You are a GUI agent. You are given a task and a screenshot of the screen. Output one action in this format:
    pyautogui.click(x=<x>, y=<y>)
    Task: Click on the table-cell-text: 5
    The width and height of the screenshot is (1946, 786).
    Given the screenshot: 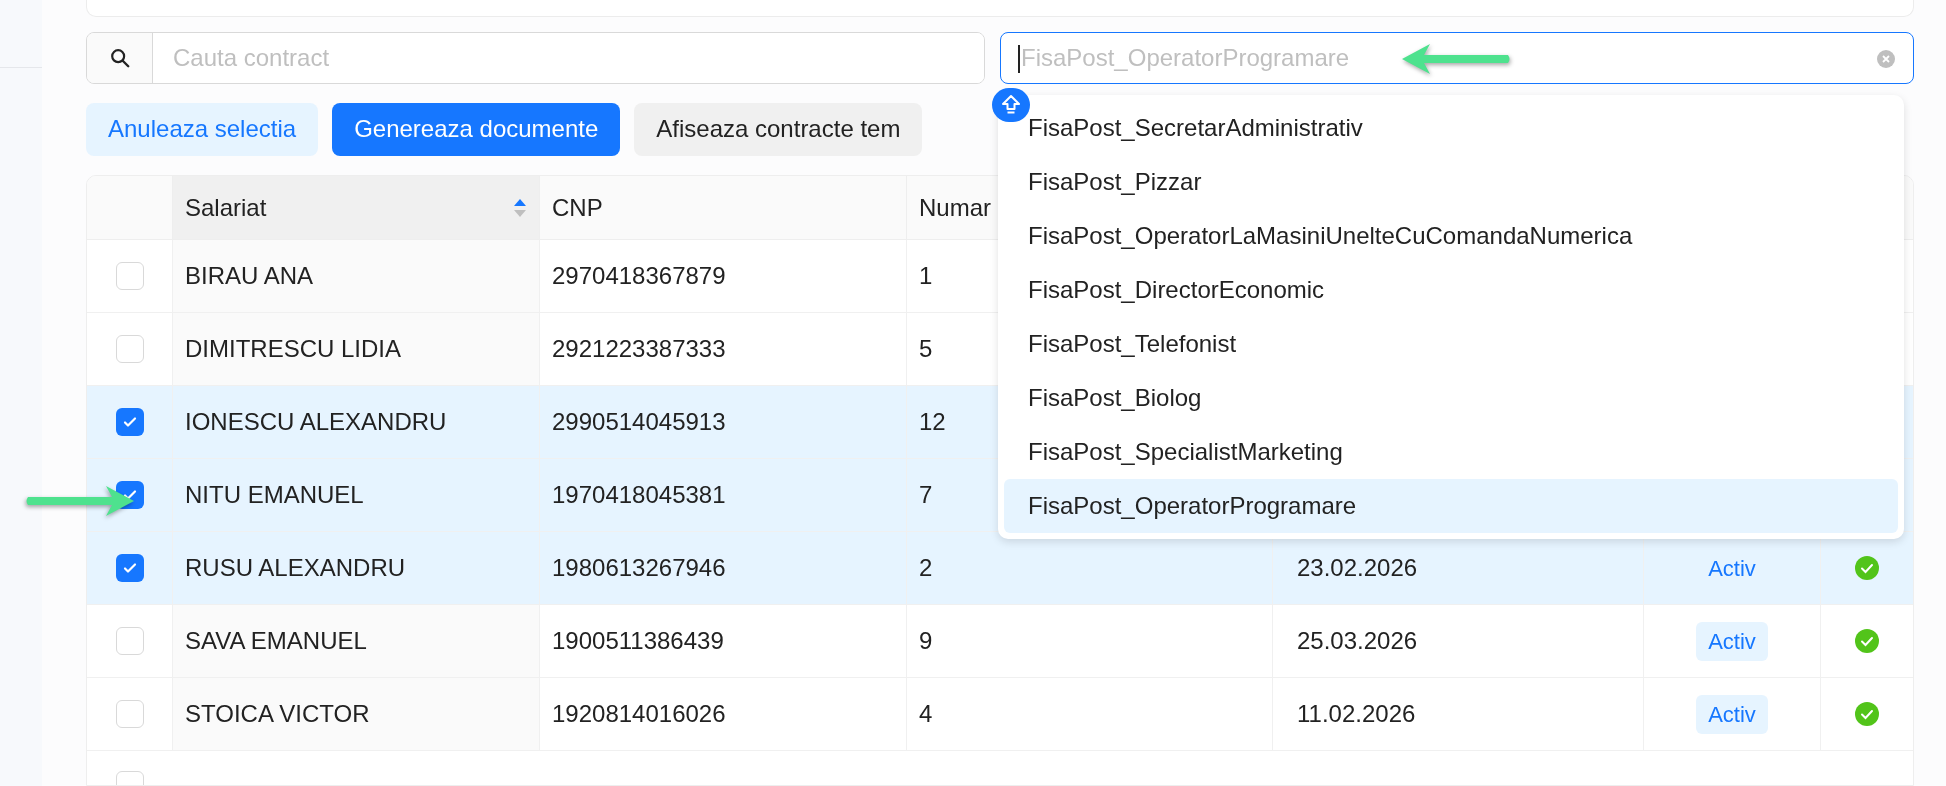 What is the action you would take?
    pyautogui.click(x=926, y=349)
    